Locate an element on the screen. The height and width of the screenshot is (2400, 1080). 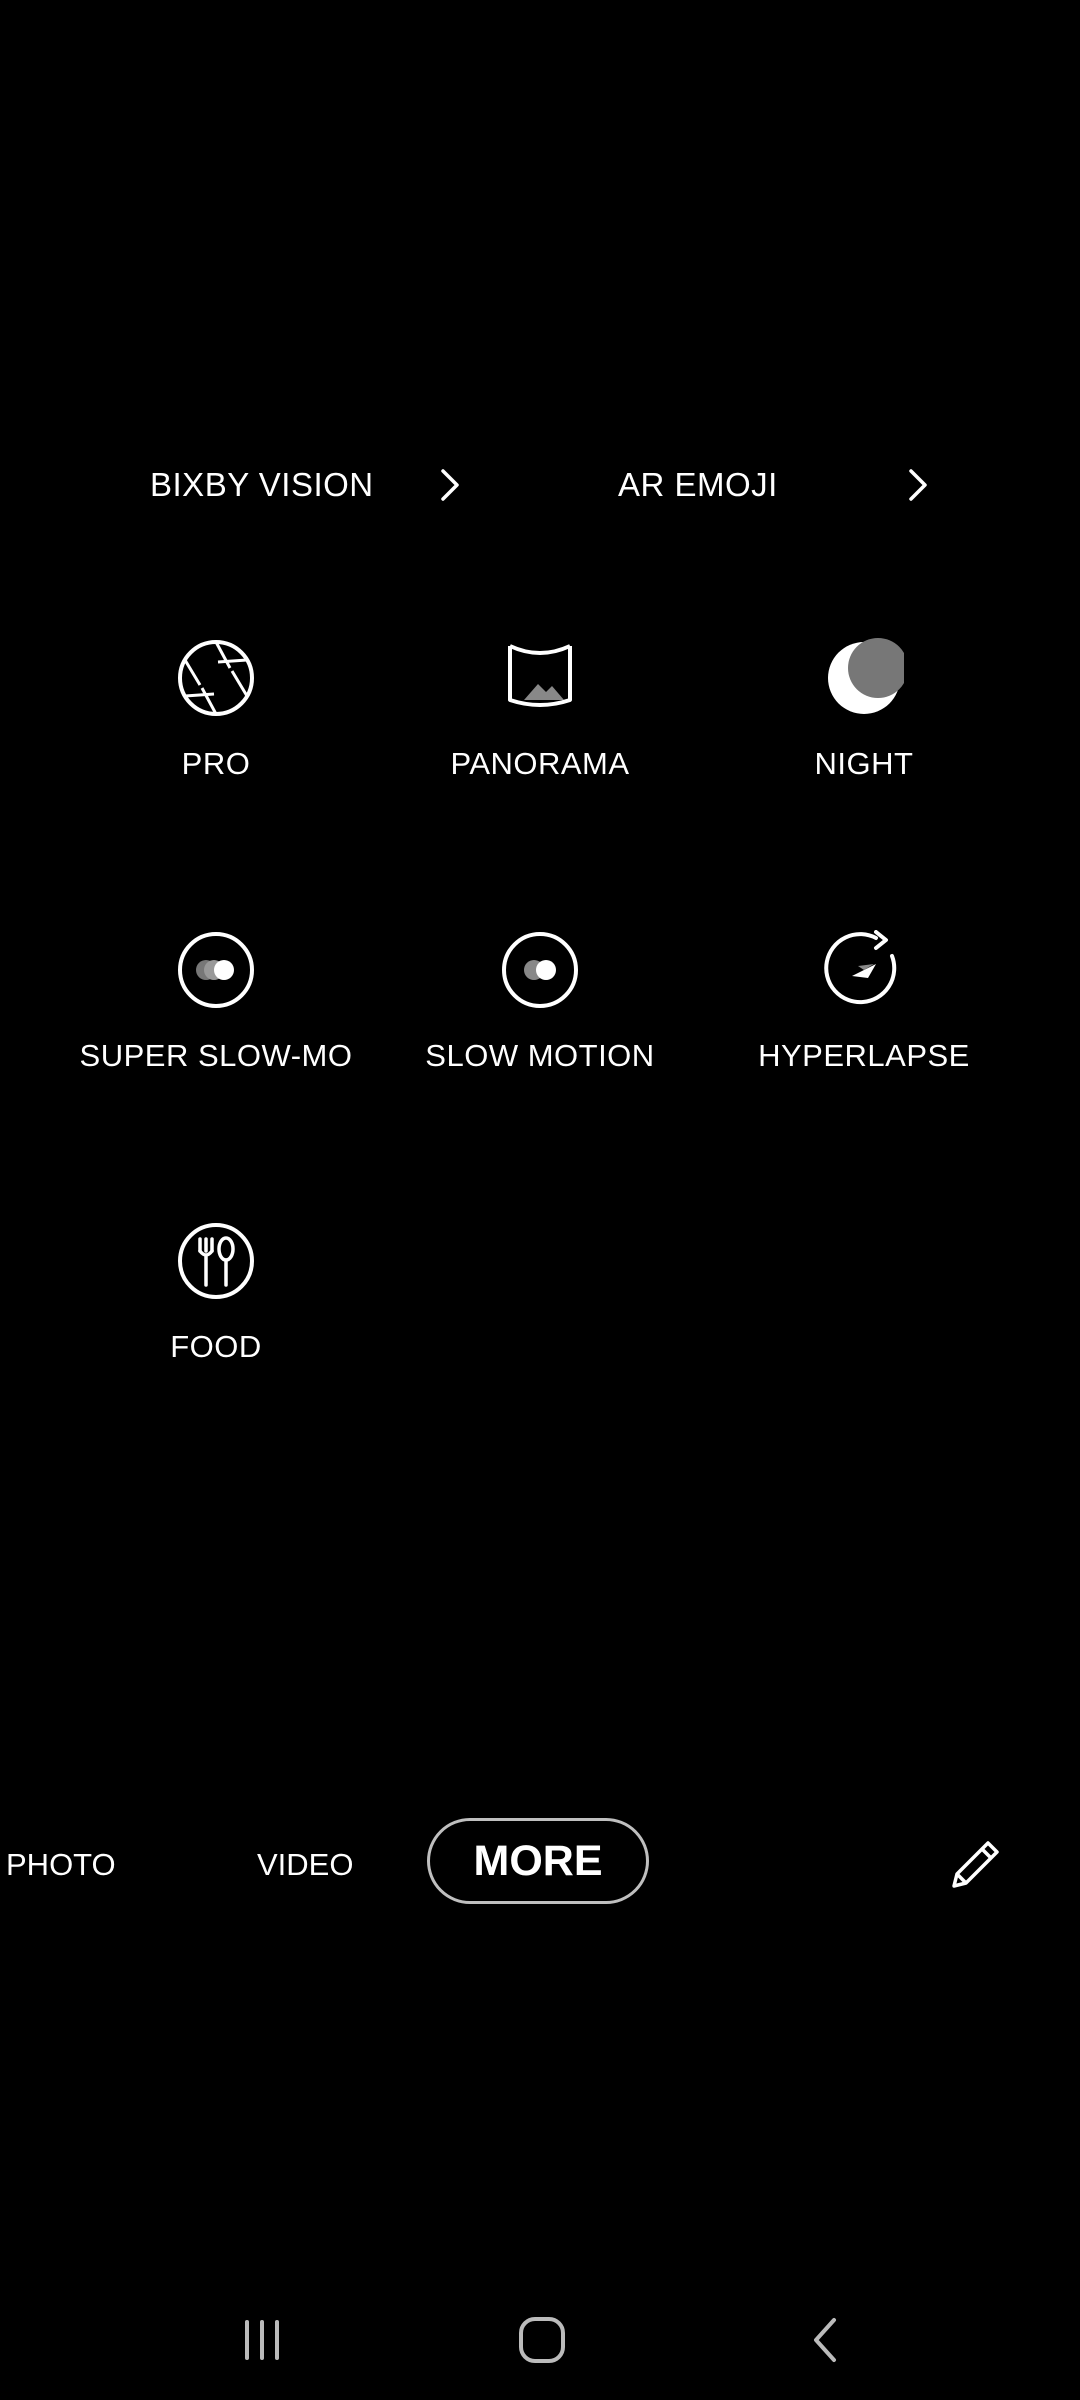
mode-night-label: NIGHT is located at coordinates (864, 763).